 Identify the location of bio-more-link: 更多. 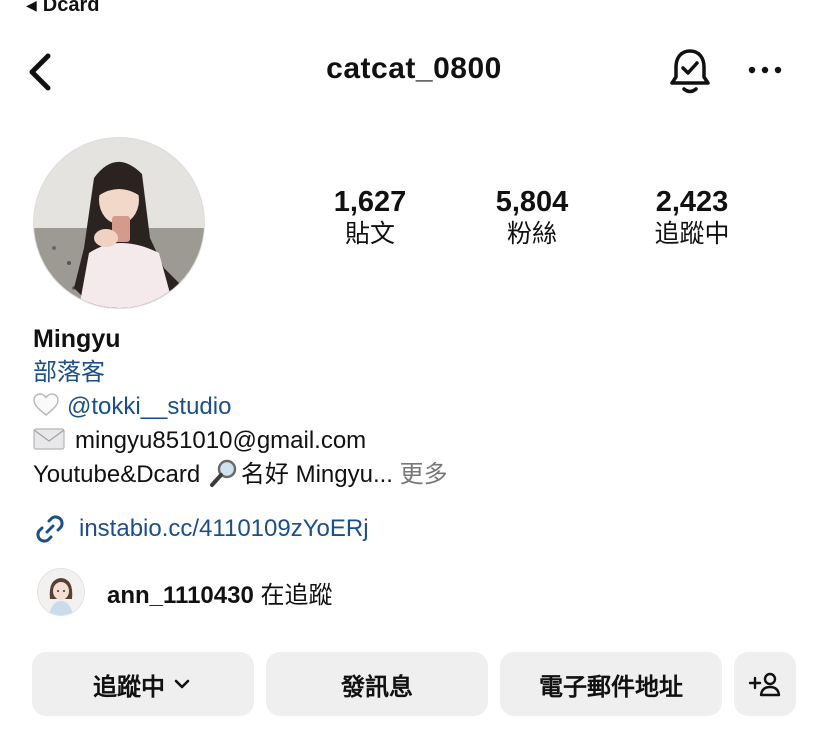
(420, 474).